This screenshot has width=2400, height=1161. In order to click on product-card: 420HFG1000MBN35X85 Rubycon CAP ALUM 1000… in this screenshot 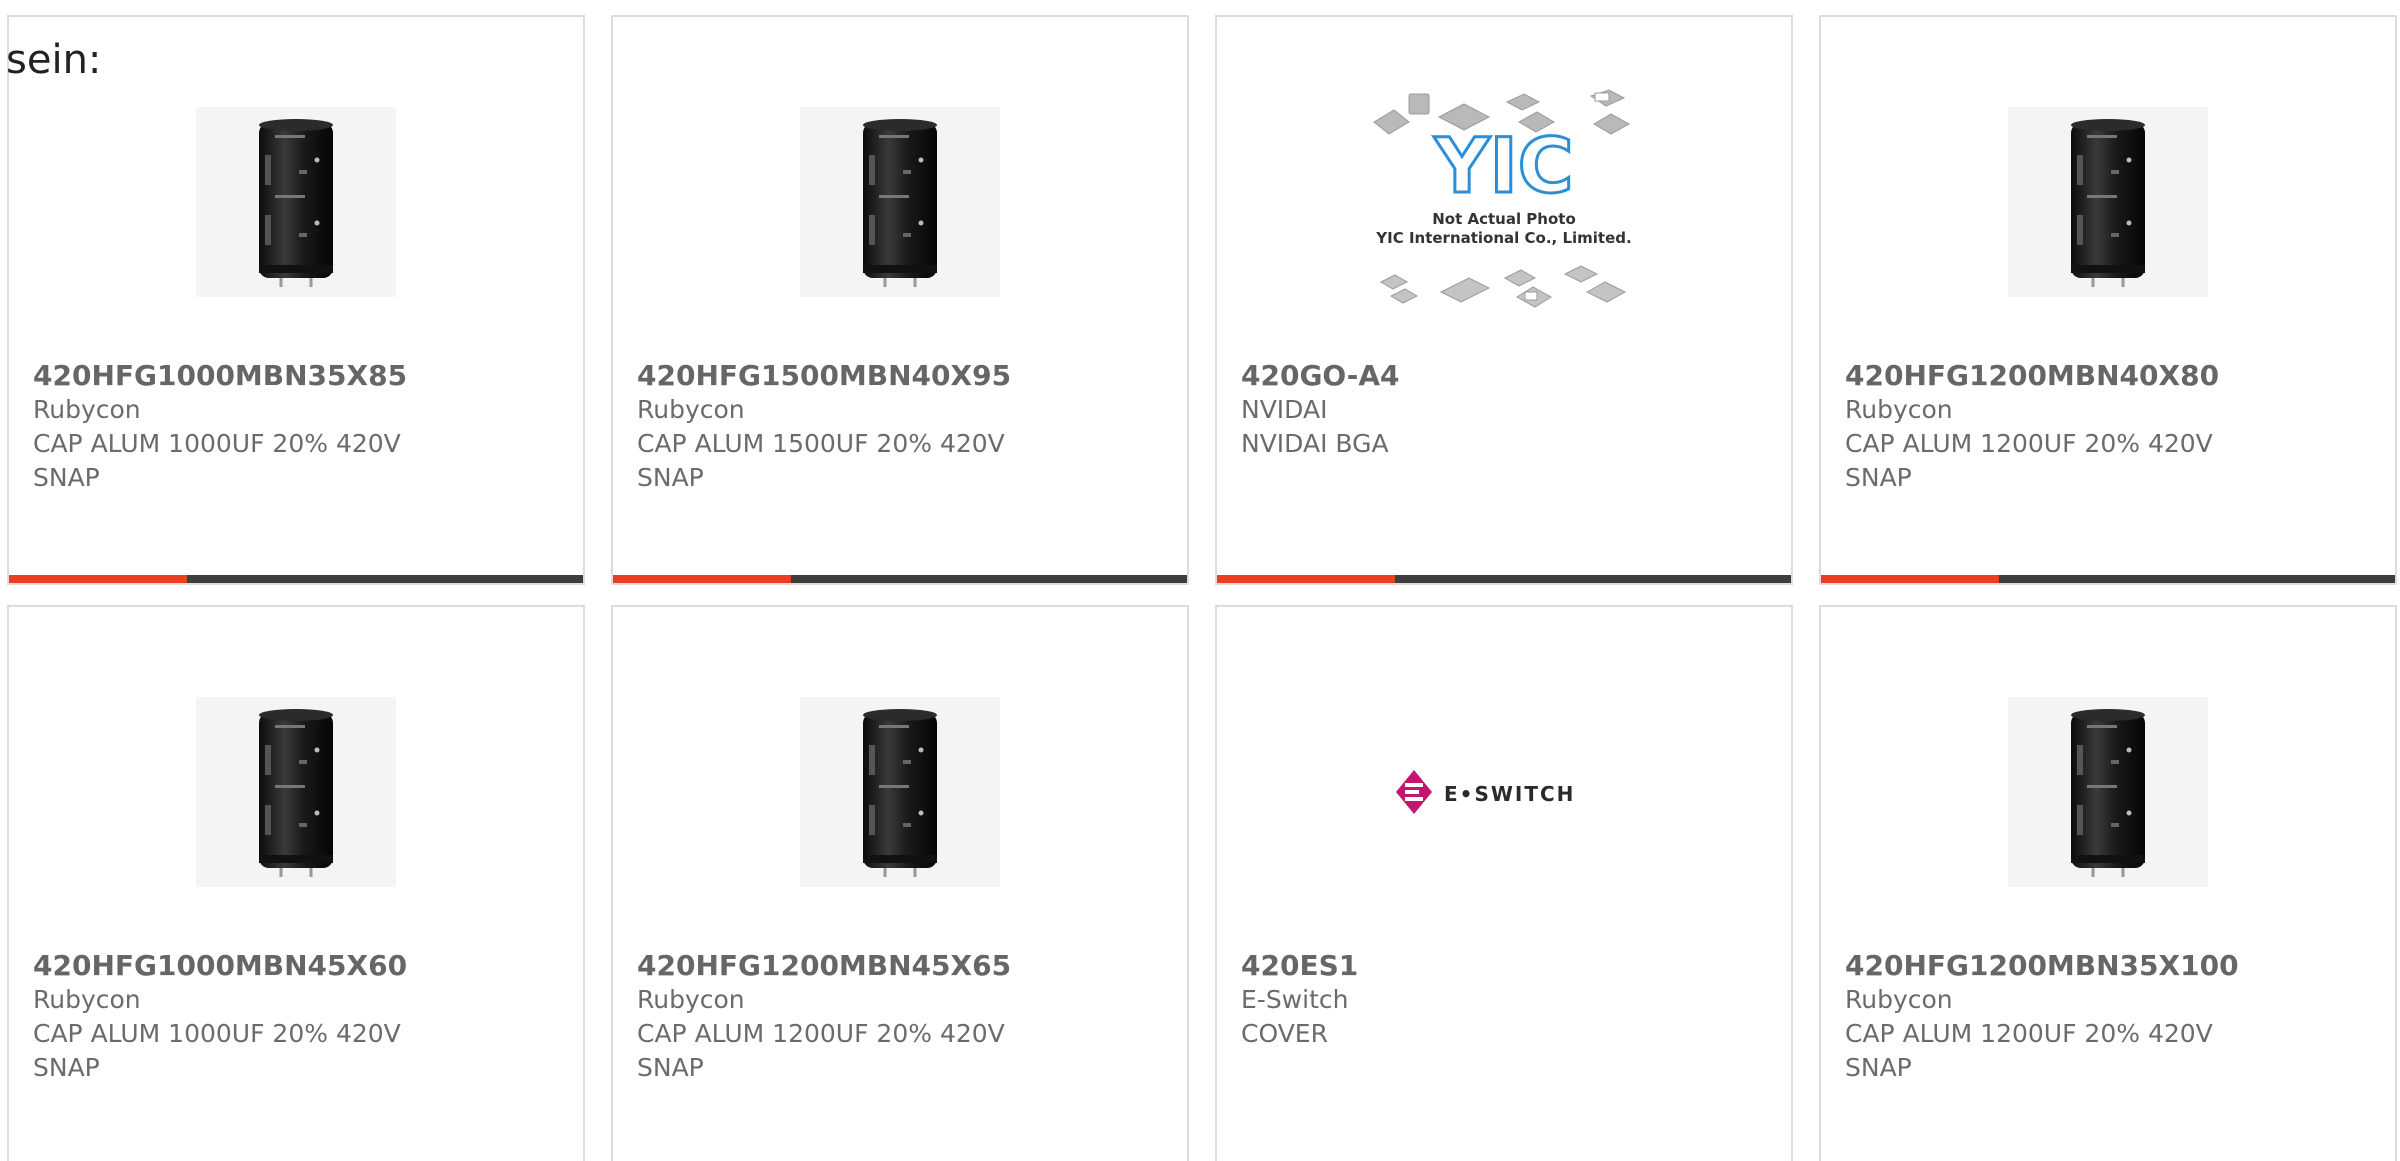, I will do `click(296, 300)`.